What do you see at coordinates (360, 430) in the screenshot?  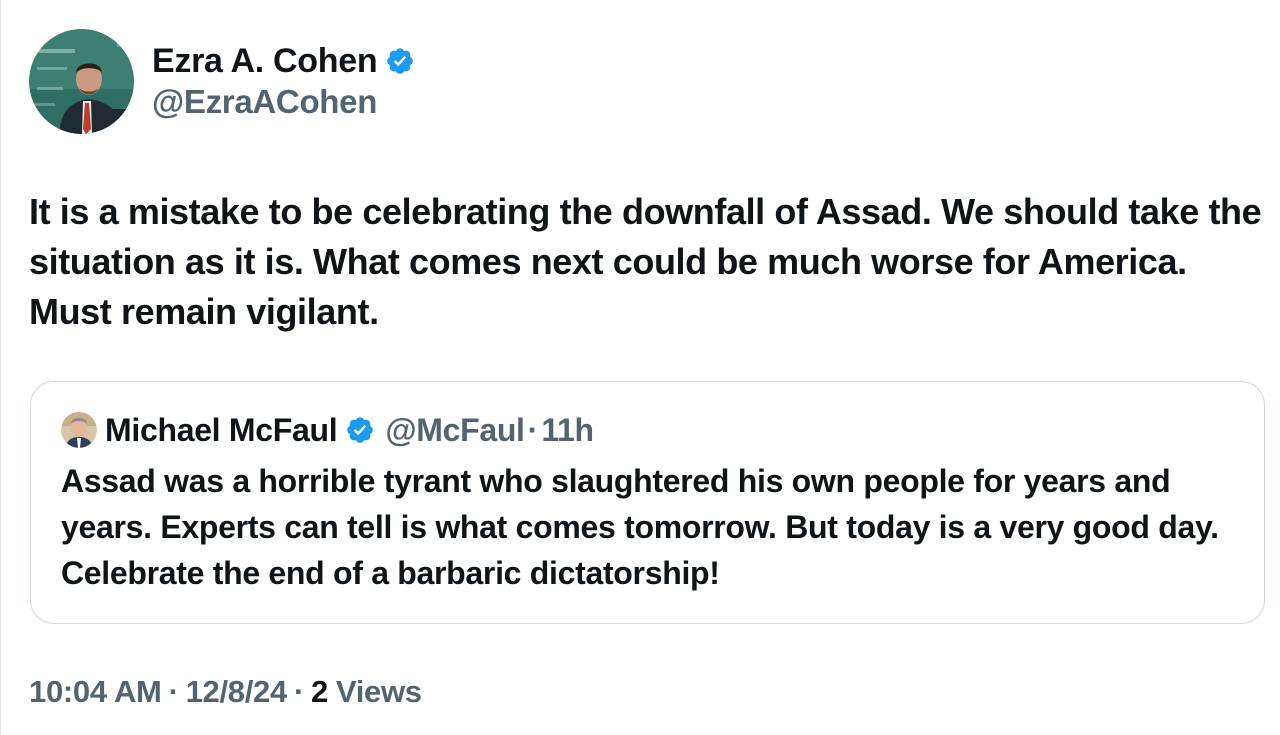 I see `quoted-verified-badge-icon` at bounding box center [360, 430].